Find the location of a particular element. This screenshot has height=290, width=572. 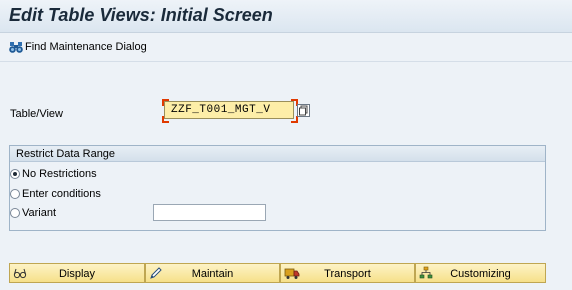

transport-button: Transport is located at coordinates (347, 273).